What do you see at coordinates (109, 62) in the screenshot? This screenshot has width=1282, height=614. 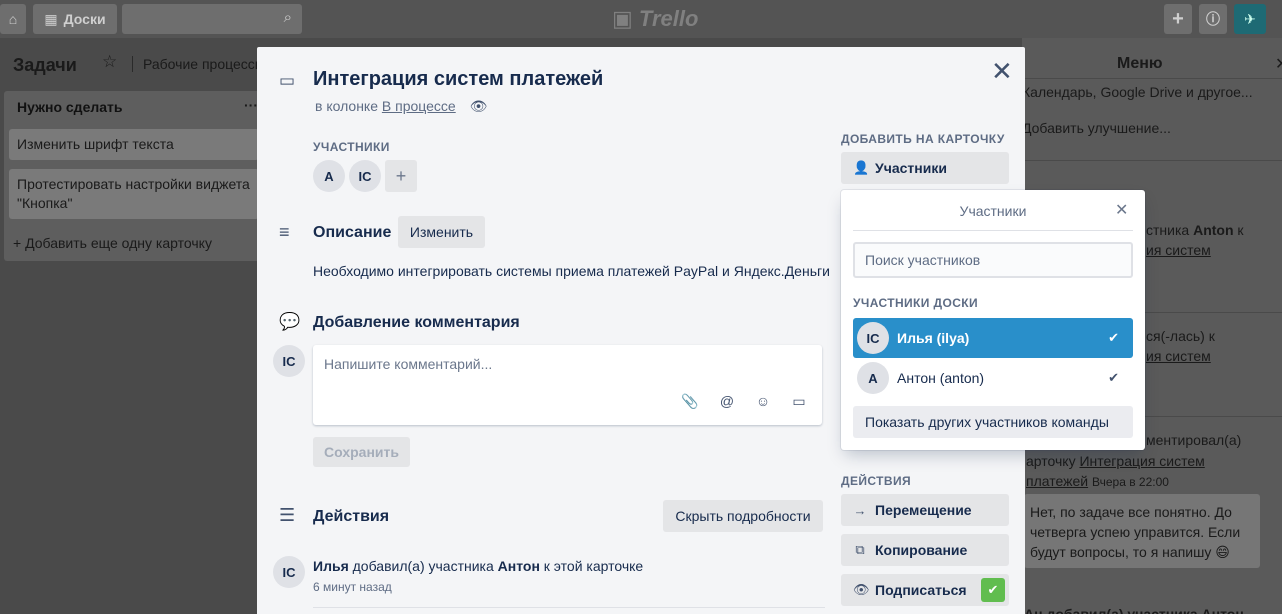 I see `star-icon: ☆` at bounding box center [109, 62].